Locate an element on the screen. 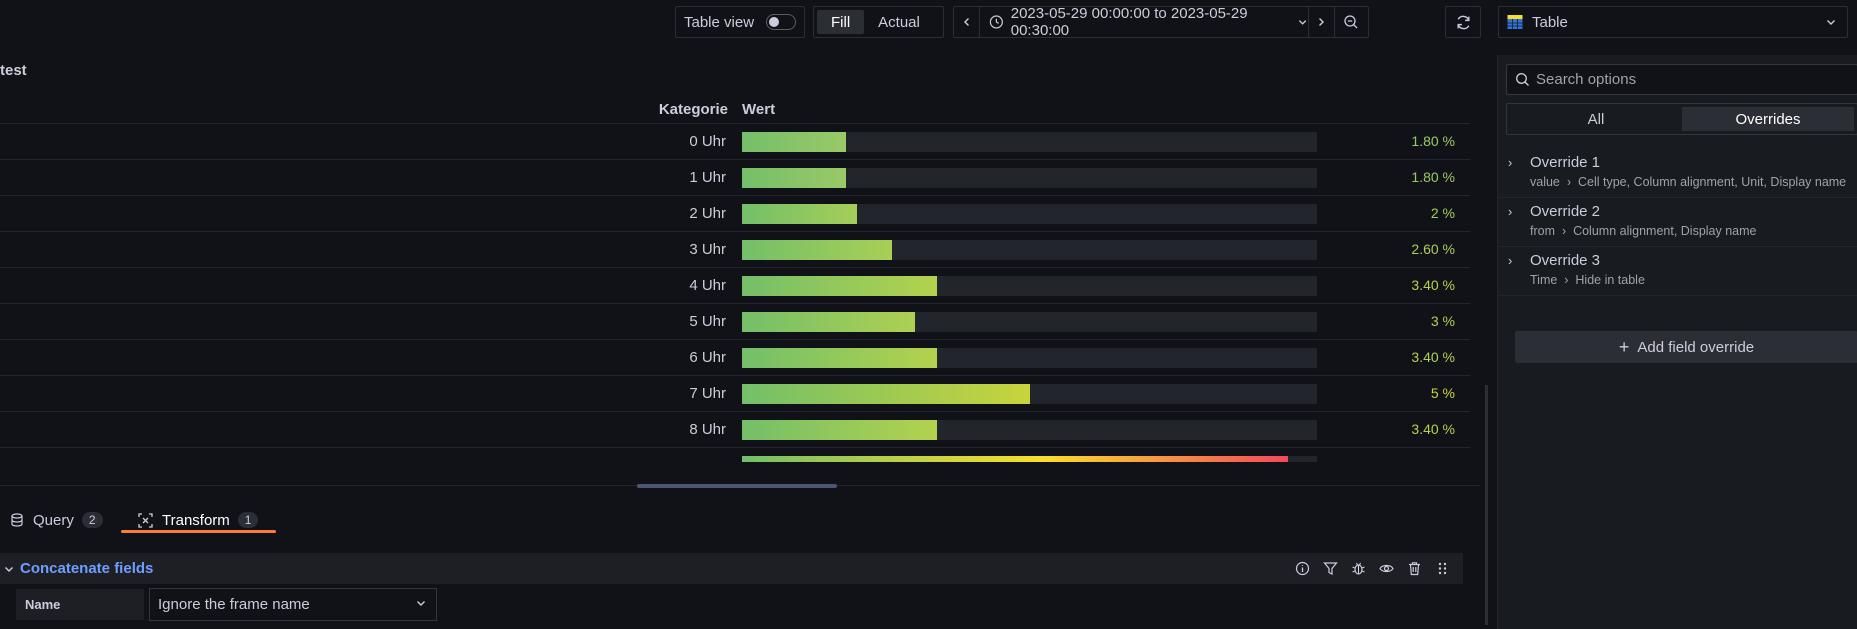  radio-all: All is located at coordinates (1596, 119).